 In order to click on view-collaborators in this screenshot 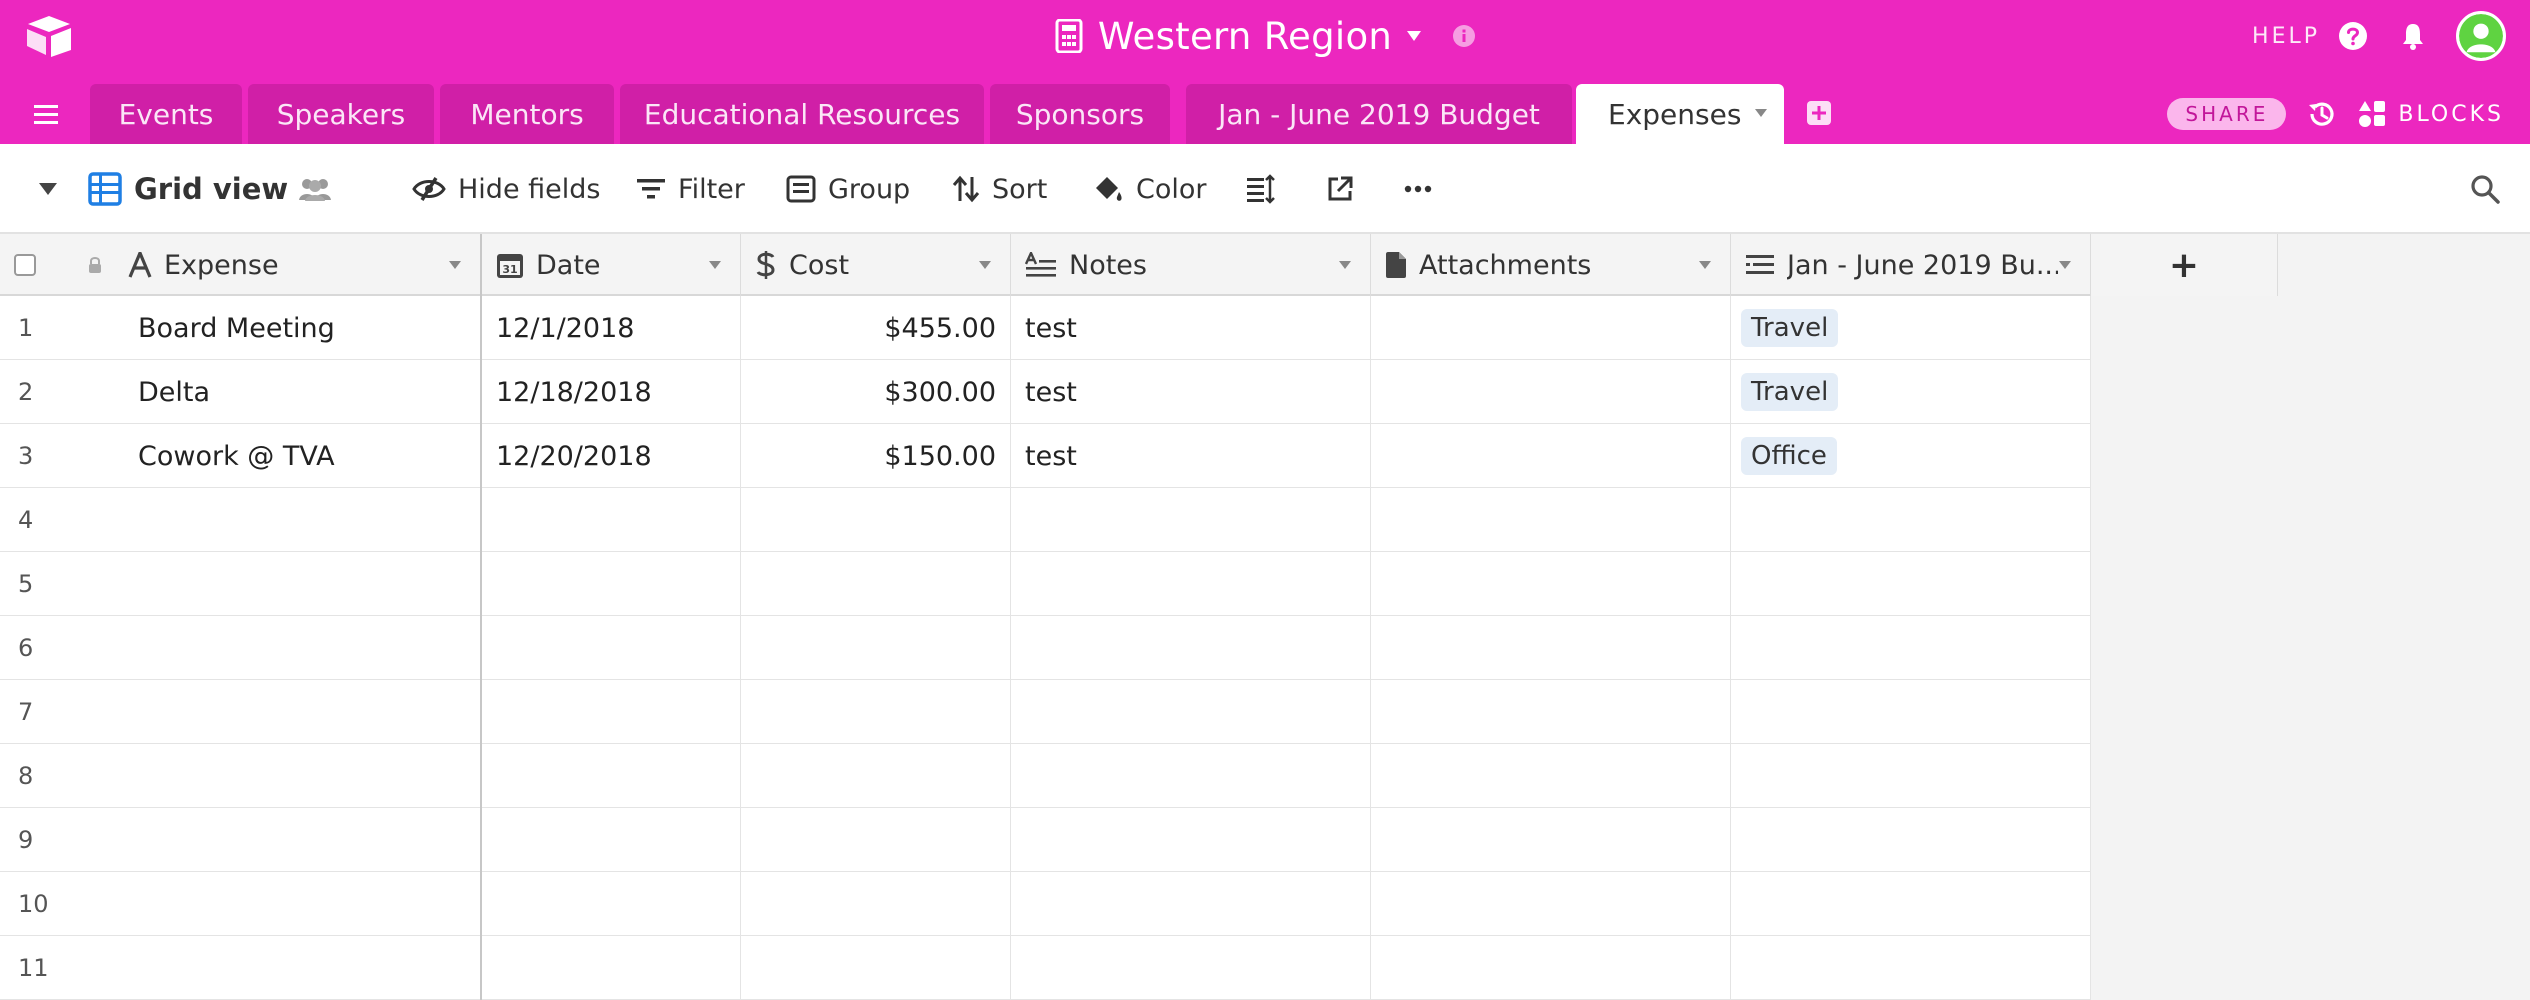, I will do `click(315, 189)`.